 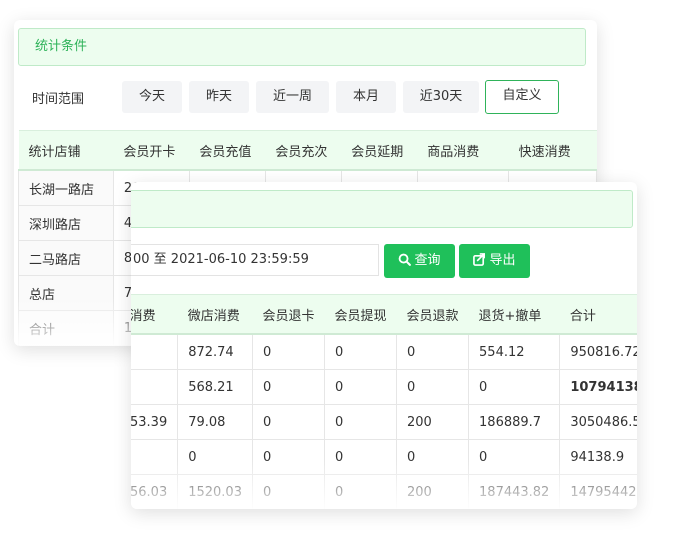 I want to click on table-cell: 79.08, so click(x=215, y=422).